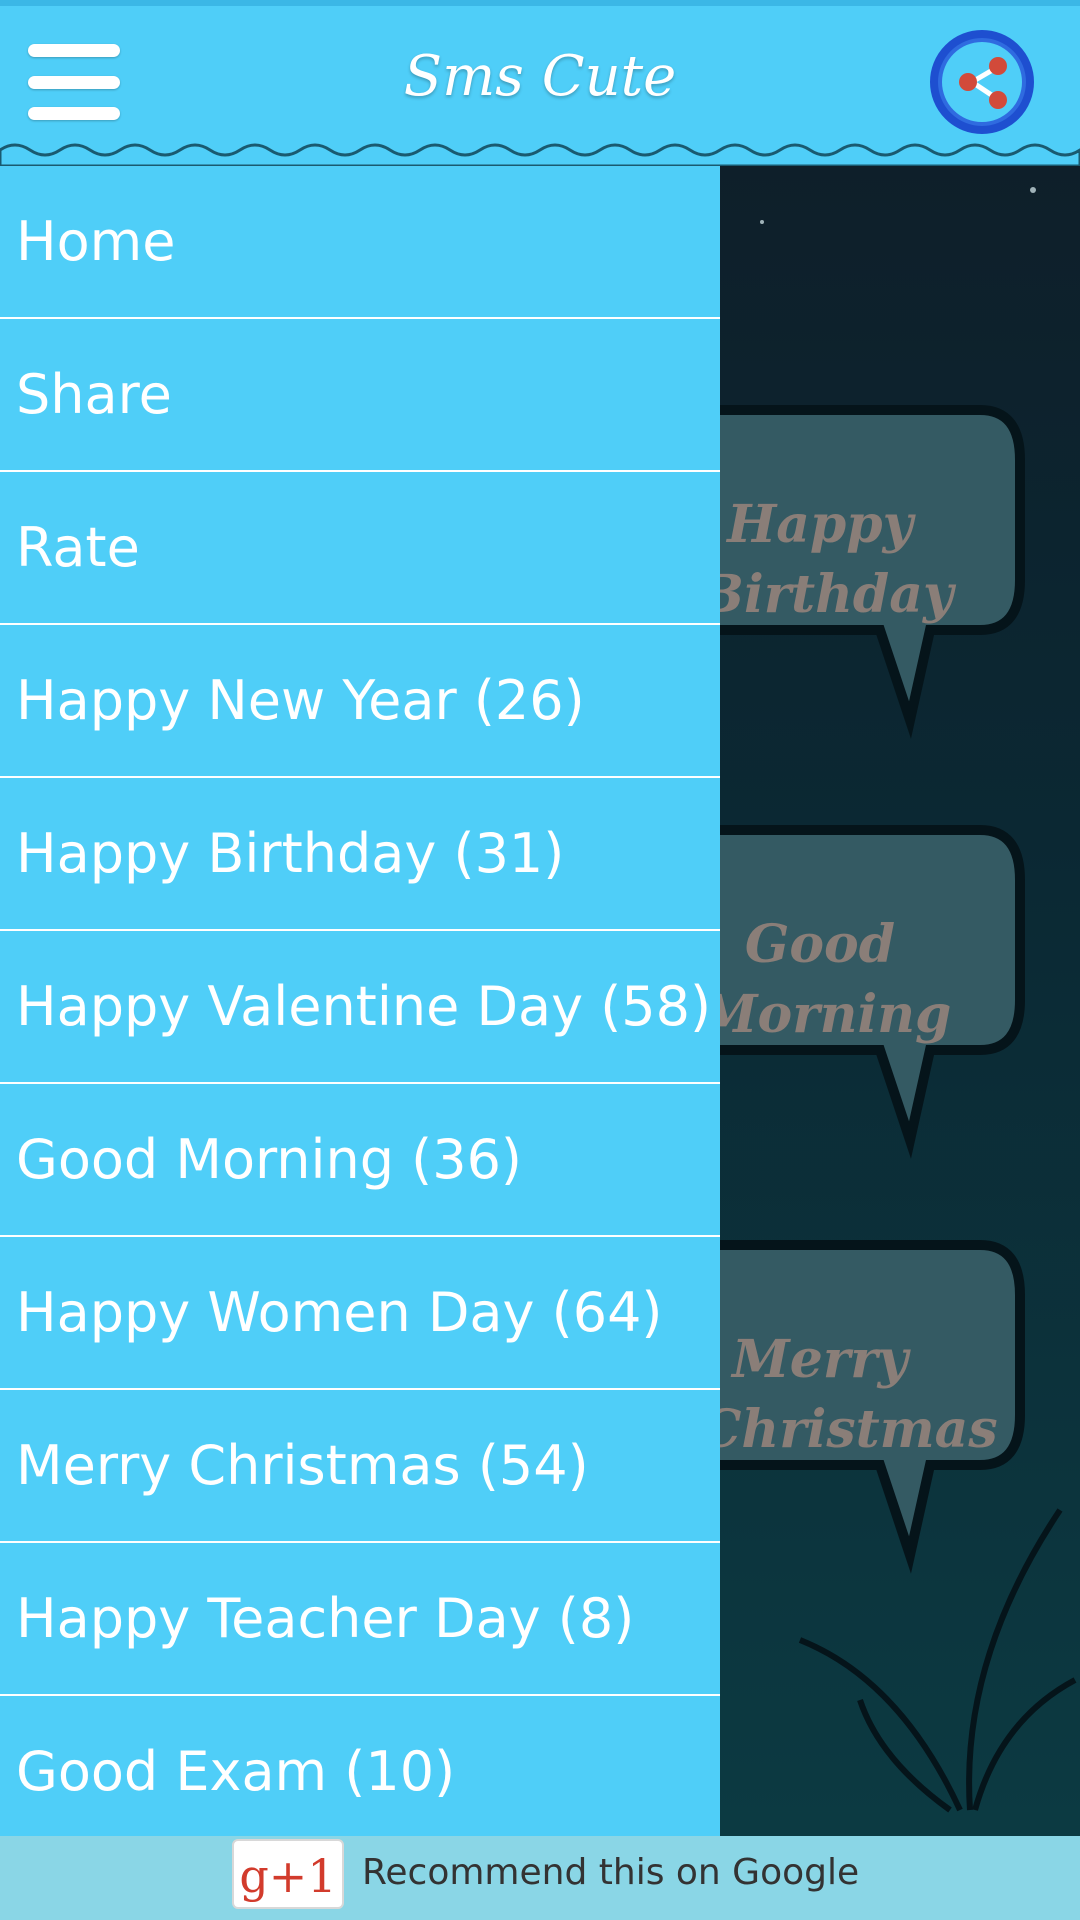 The width and height of the screenshot is (1080, 1920). I want to click on drawer-item-merry-christmas: Merry Christmas (54), so click(360, 1466).